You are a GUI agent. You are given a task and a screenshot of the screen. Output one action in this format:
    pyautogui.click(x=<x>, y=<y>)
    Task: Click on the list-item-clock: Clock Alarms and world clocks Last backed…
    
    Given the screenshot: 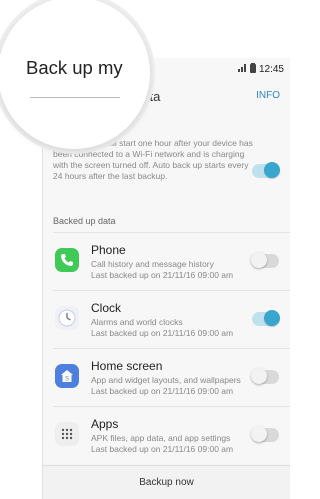 What is the action you would take?
    pyautogui.click(x=166, y=320)
    